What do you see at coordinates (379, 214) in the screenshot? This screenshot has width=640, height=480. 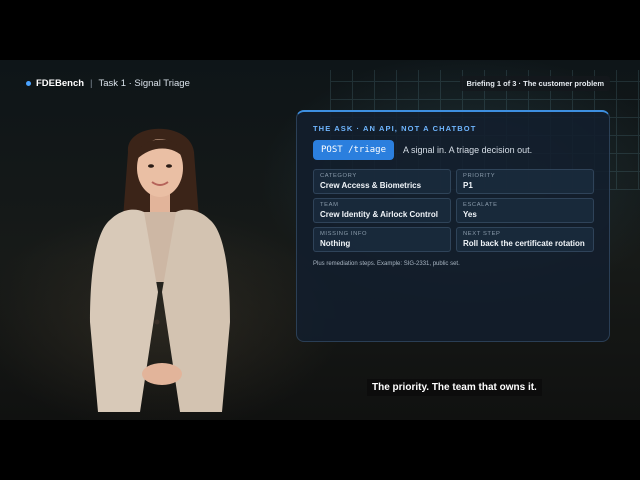 I see `field-value: Crew Identity & Airlock Control` at bounding box center [379, 214].